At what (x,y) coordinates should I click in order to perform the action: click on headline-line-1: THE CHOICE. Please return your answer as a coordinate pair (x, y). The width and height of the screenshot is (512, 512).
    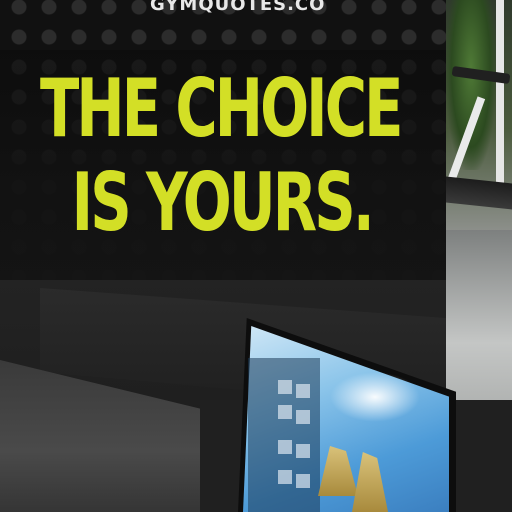
    Looking at the image, I should click on (221, 108).